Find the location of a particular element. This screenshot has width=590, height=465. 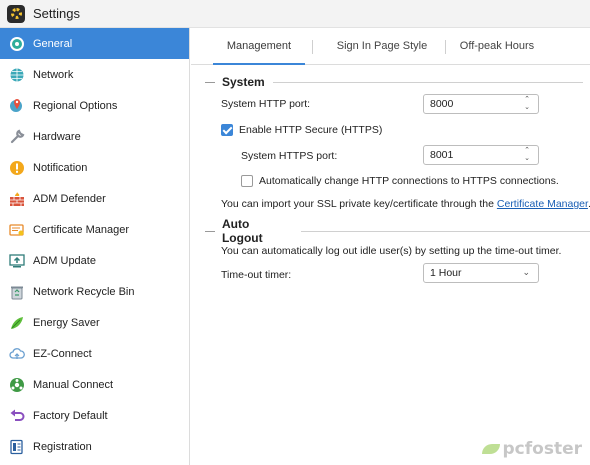

sidebar-item-label: Network Recycle Bin is located at coordinates (84, 291).